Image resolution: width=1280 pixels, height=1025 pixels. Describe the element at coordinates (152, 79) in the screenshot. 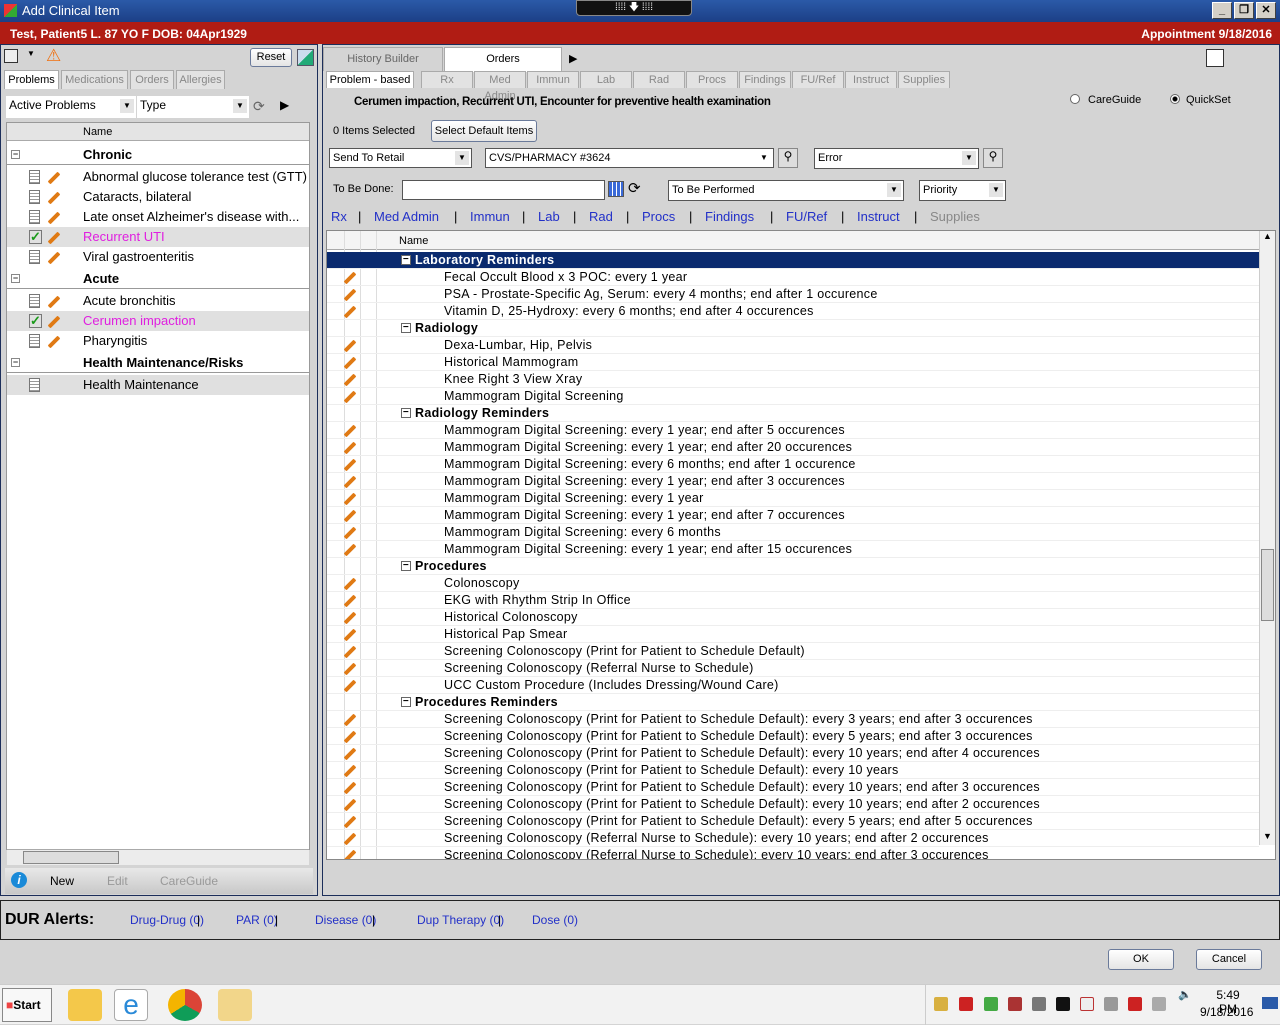

I see `tab-orders: Orders` at that location.